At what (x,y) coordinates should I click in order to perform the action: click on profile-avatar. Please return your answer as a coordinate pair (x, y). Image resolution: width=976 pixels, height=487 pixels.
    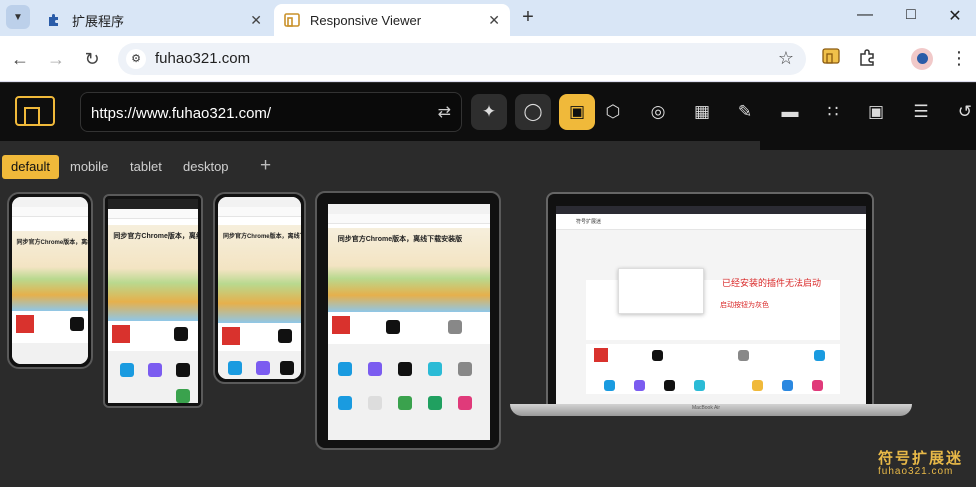
    Looking at the image, I should click on (922, 59).